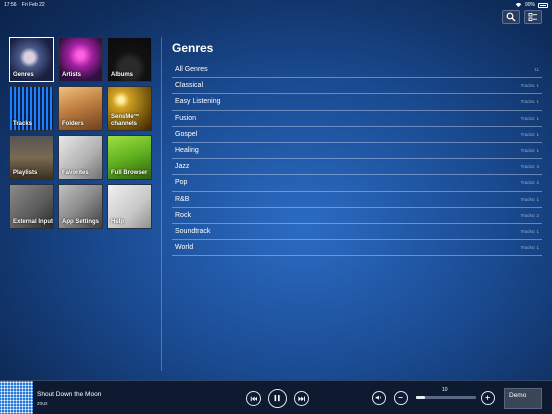 This screenshot has width=552, height=414. I want to click on pause-icon, so click(277, 398).